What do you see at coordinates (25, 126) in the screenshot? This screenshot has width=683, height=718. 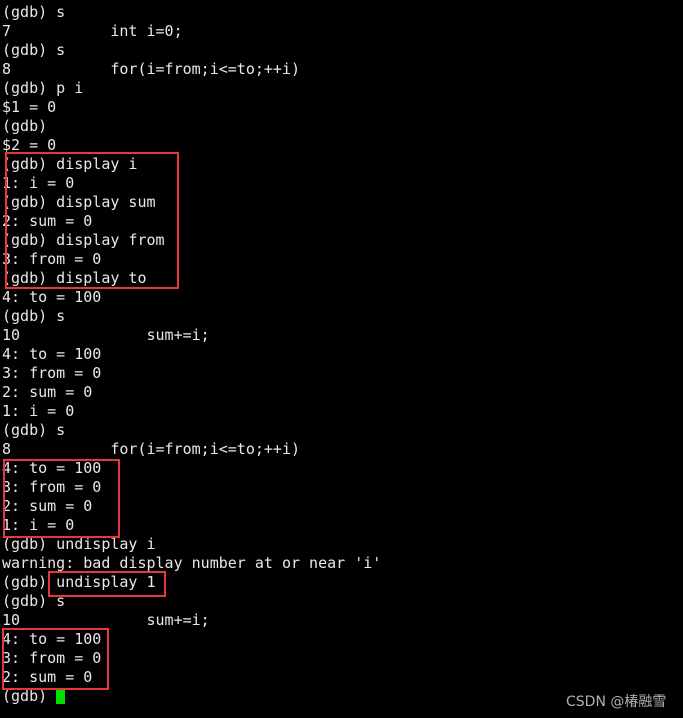 I see `terminal-line: (gdb)` at bounding box center [25, 126].